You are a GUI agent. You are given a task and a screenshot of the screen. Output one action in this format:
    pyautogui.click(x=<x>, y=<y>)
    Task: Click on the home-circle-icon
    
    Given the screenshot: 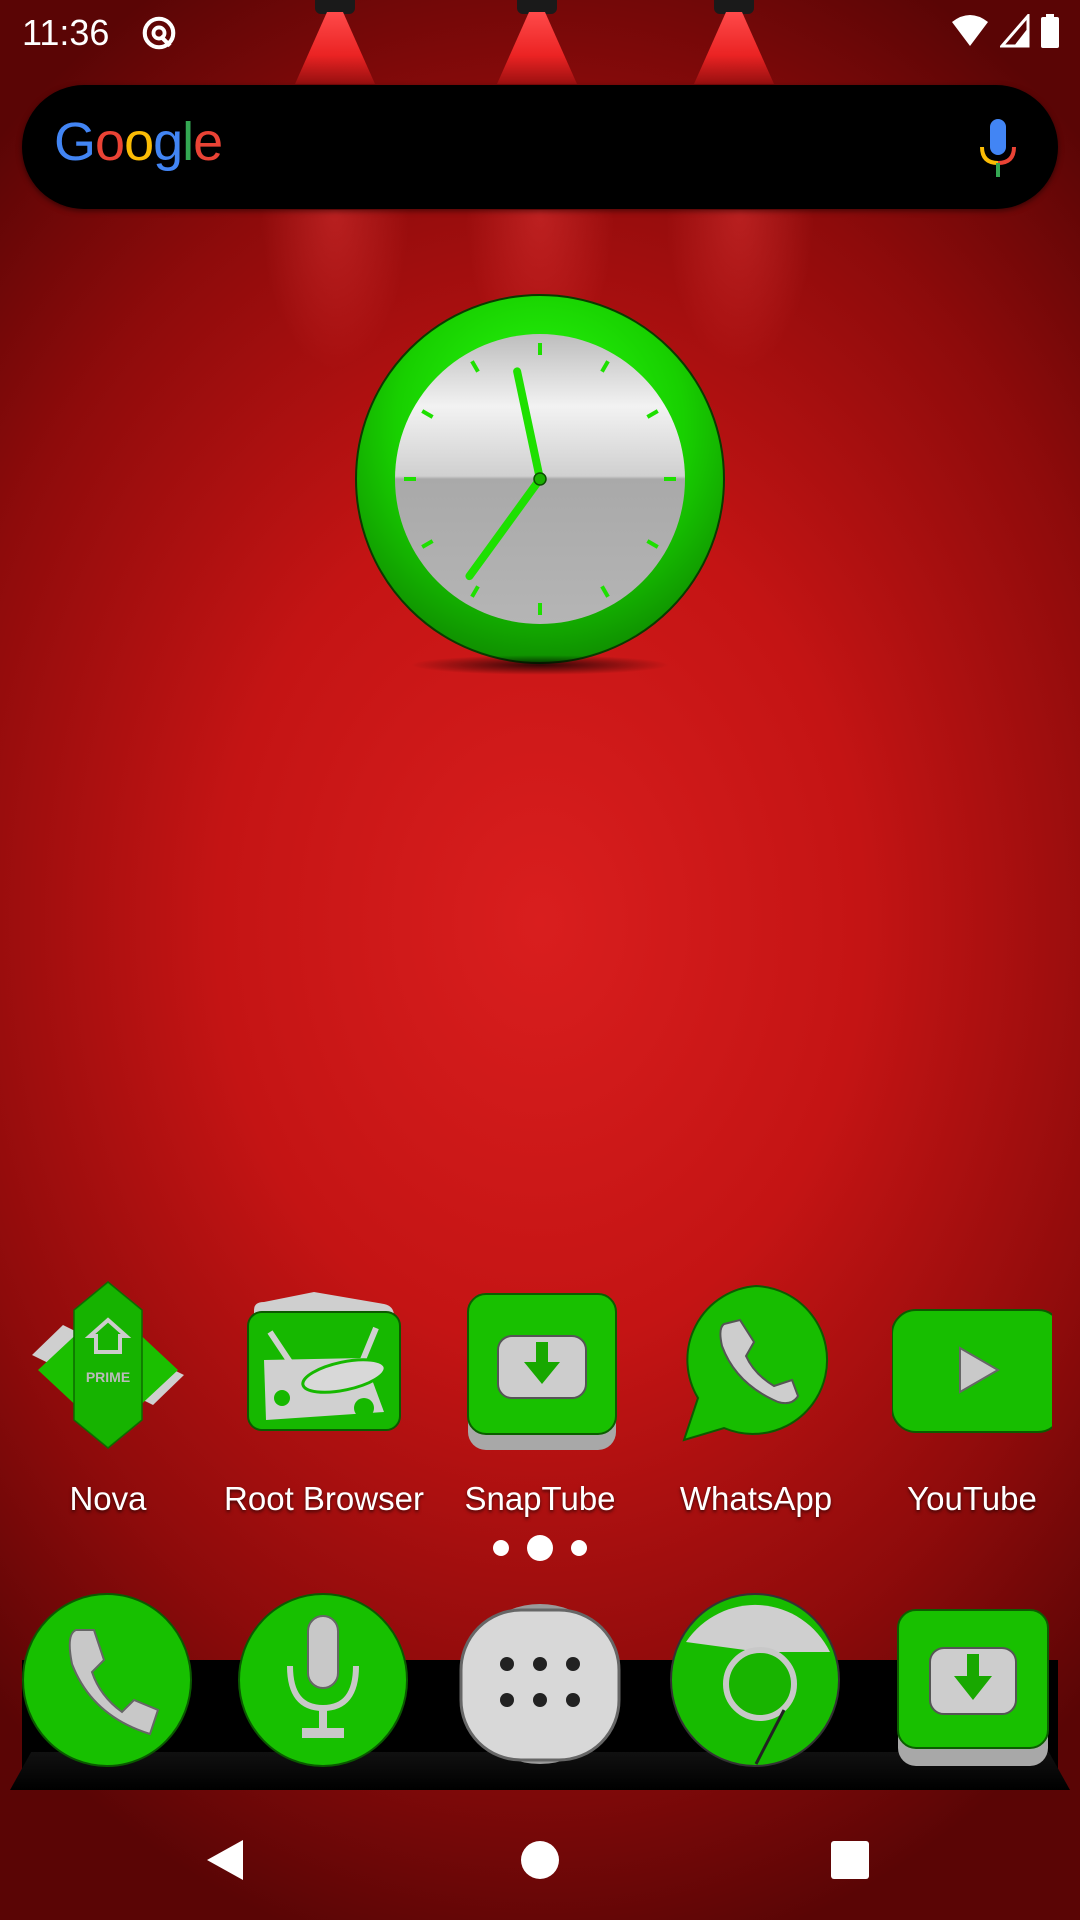 What is the action you would take?
    pyautogui.click(x=540, y=1860)
    